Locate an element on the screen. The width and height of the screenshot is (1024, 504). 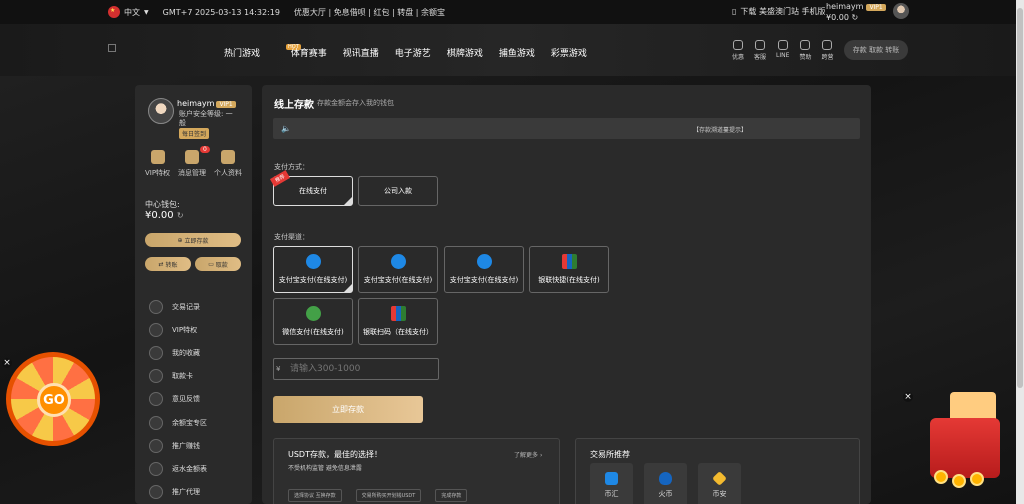
usdt-step-1: 选择协议 互换存款 is located at coordinates (315, 495).